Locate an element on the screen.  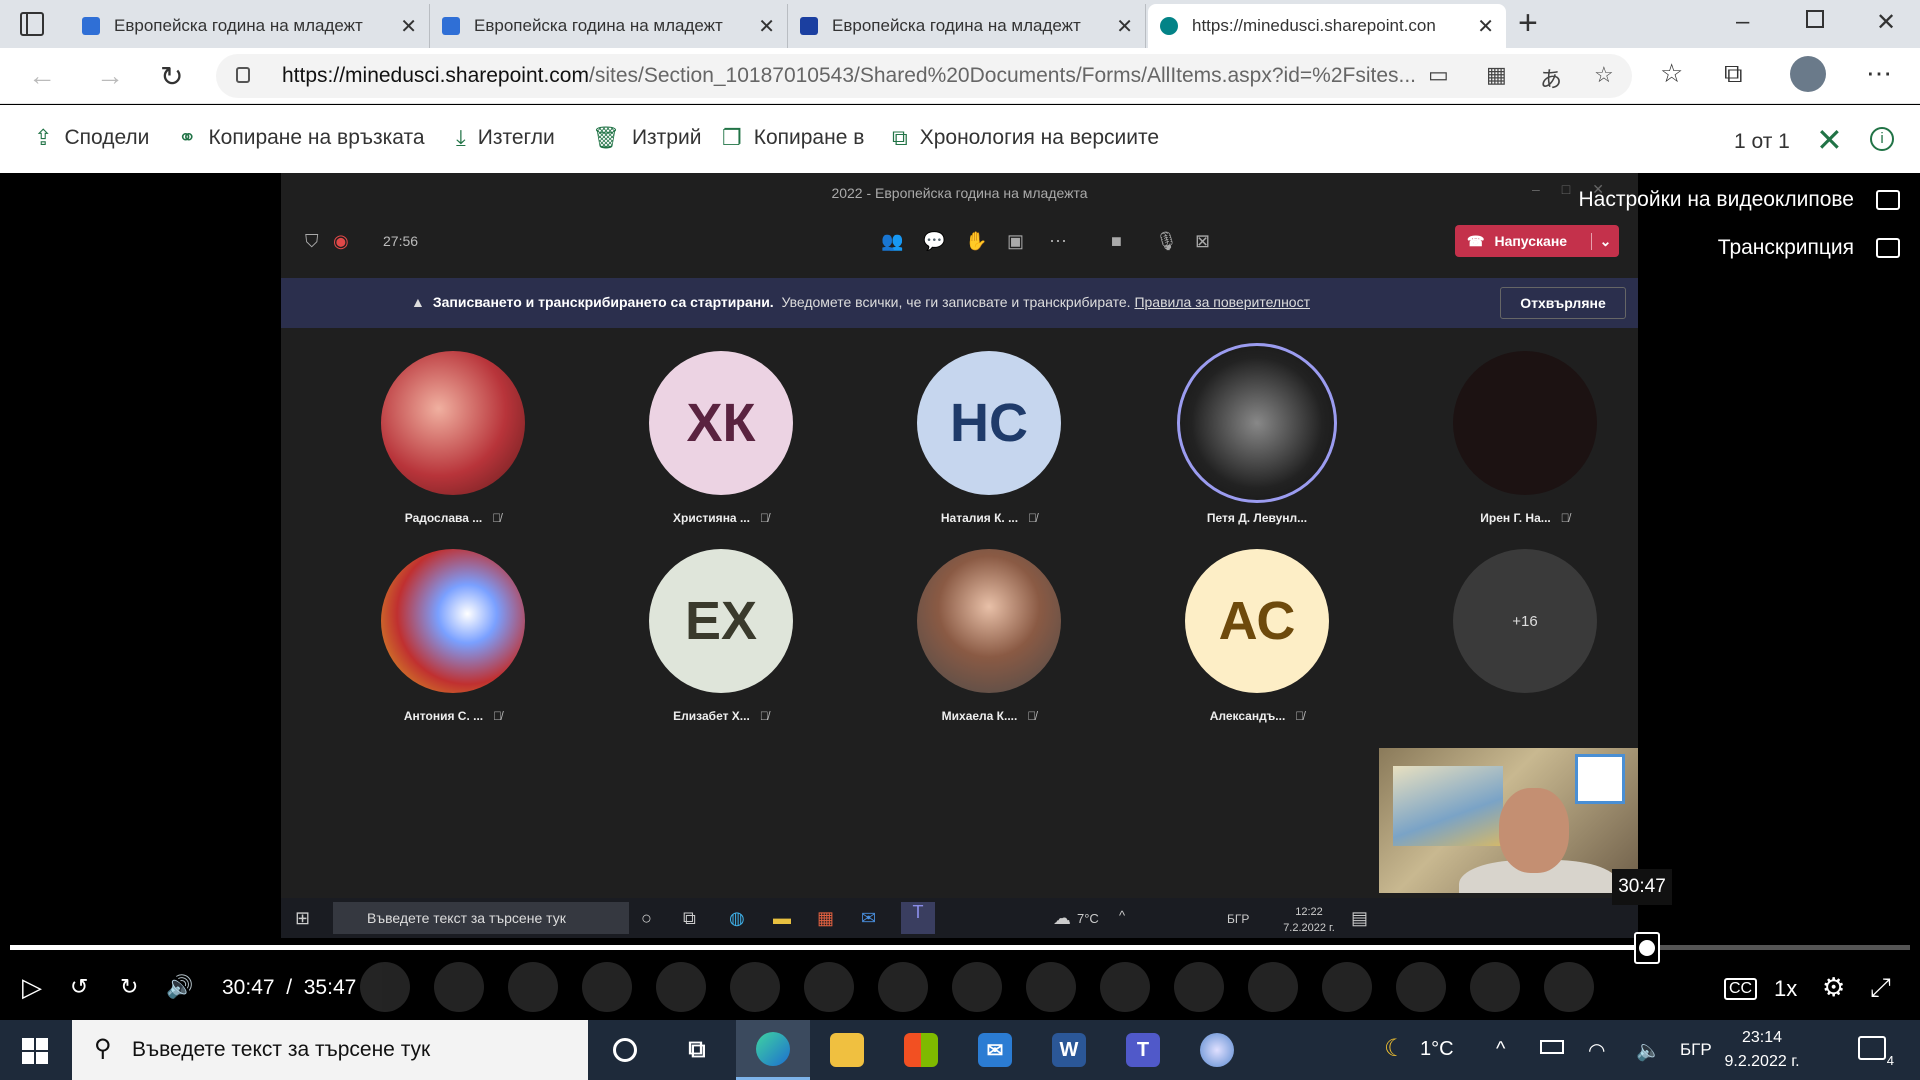
apps-grid-icon: ▦ is located at coordinates (1496, 75).